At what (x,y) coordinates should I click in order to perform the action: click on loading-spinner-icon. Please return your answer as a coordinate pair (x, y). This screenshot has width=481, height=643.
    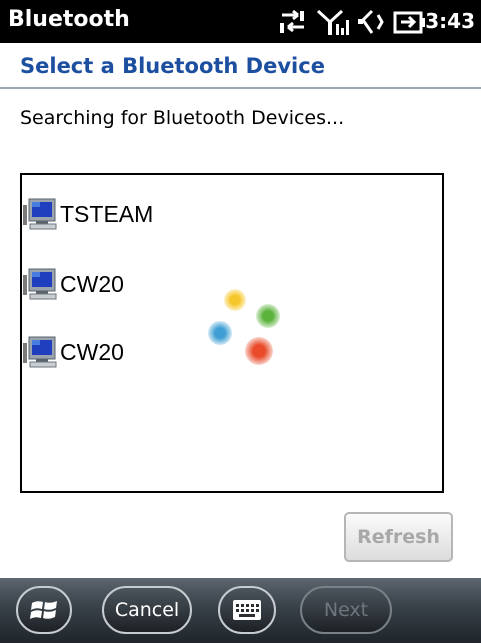
    Looking at the image, I should click on (247, 330).